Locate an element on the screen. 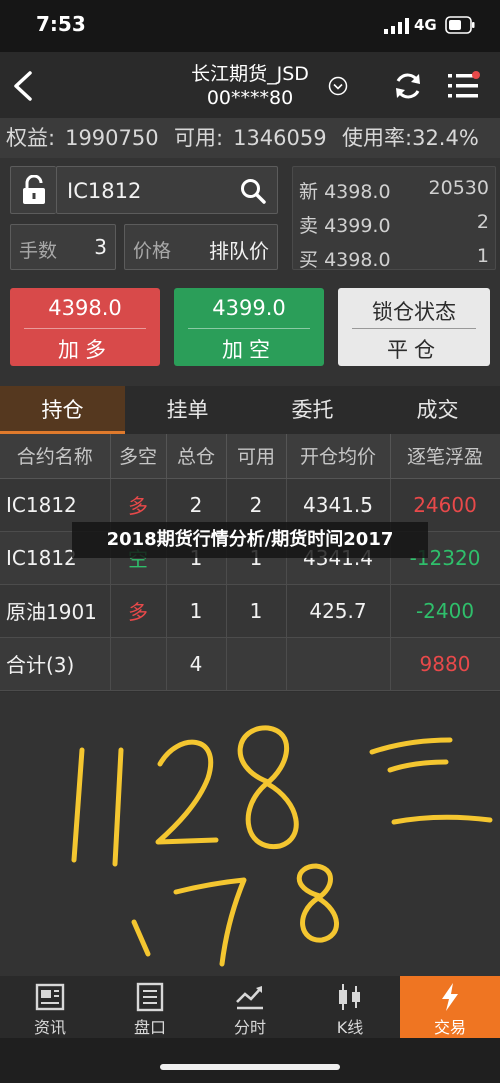 This screenshot has height=1083, width=500. lock-button is located at coordinates (33, 190).